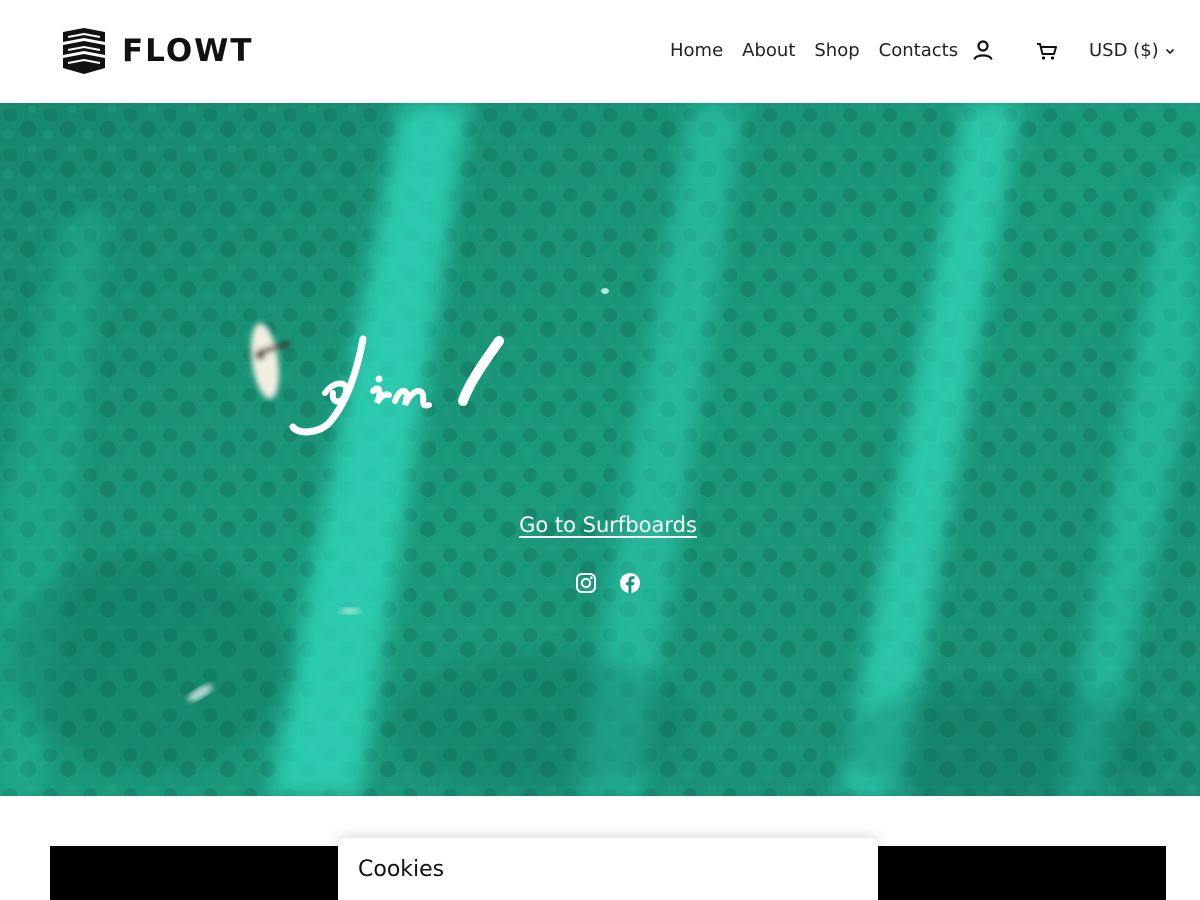  I want to click on script-heading-graphic, so click(396, 385).